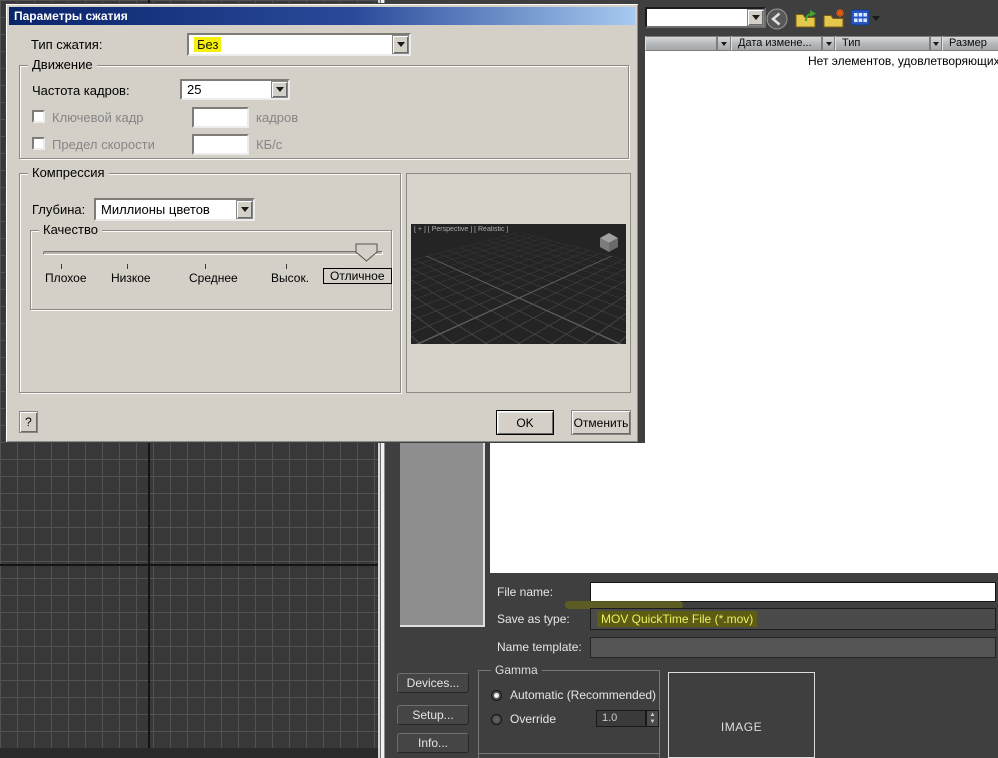 This screenshot has width=998, height=758. What do you see at coordinates (793, 592) in the screenshot?
I see `file-name-input` at bounding box center [793, 592].